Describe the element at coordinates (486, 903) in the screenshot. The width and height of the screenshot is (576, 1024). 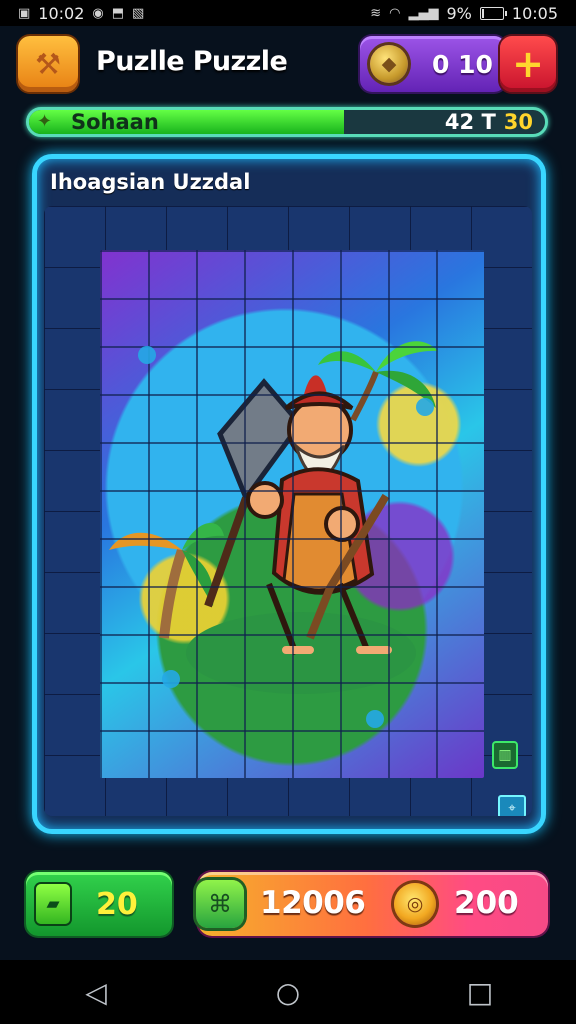
I see `gem-value: 200` at that location.